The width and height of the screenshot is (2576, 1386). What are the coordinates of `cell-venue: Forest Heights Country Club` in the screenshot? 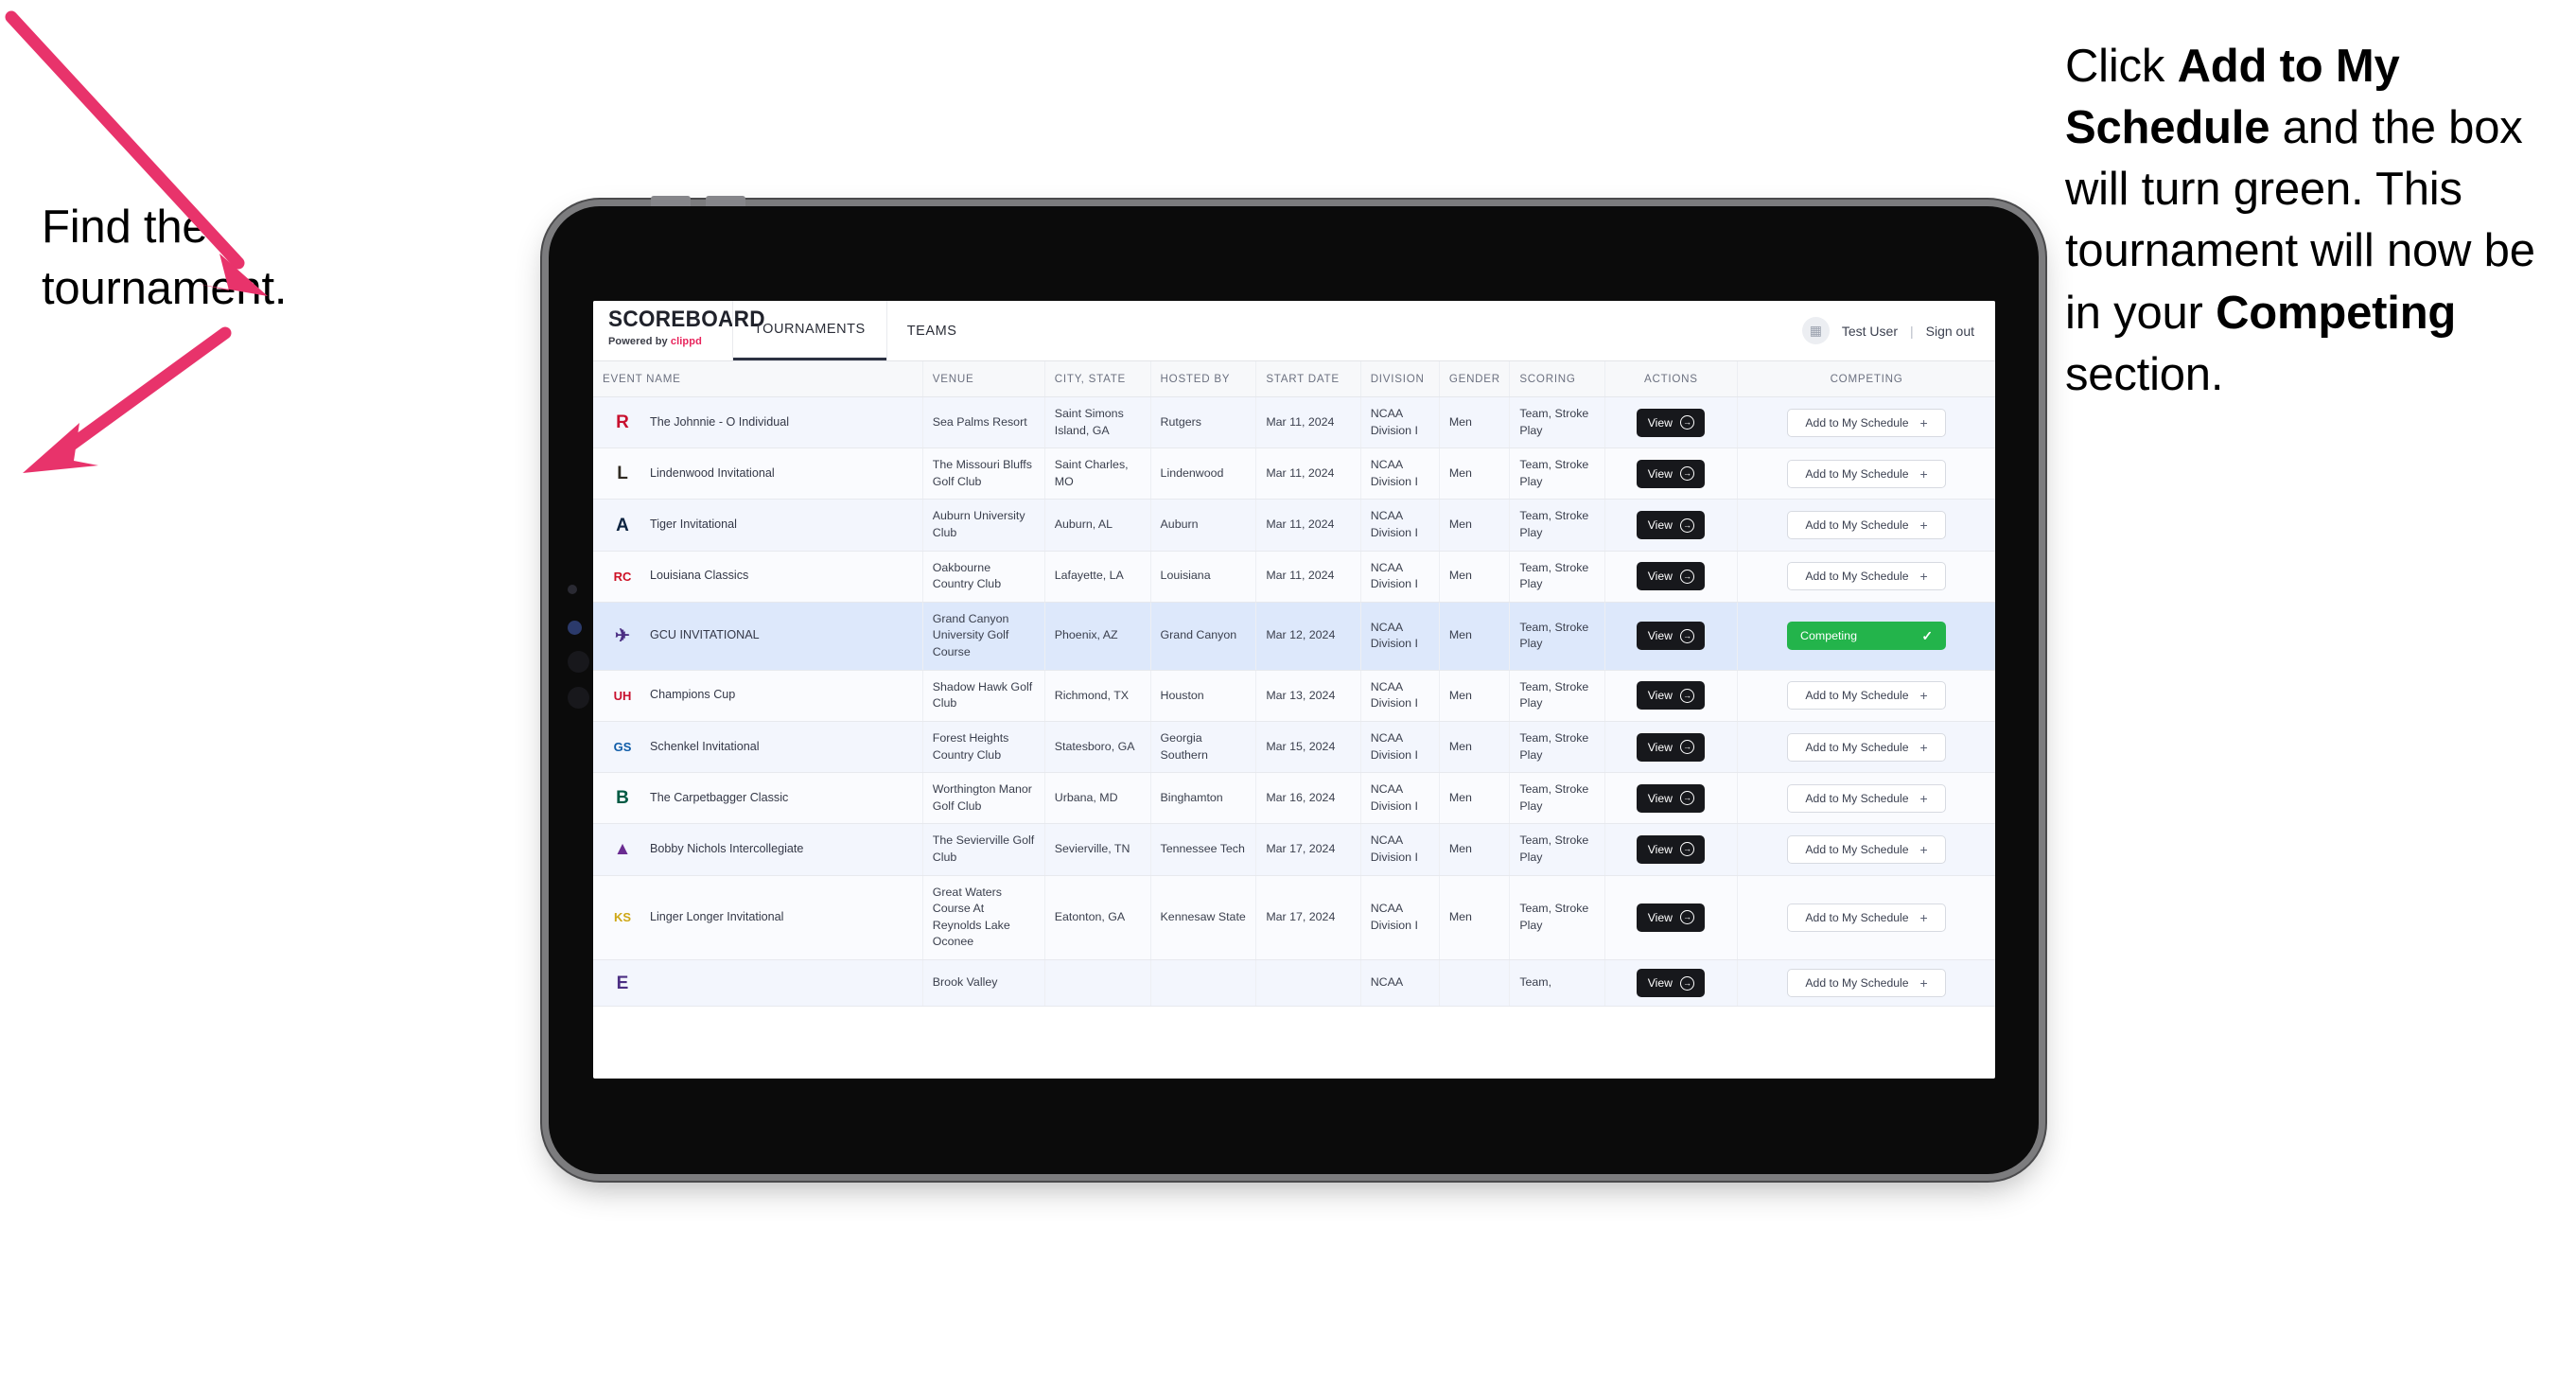 It's located at (984, 747).